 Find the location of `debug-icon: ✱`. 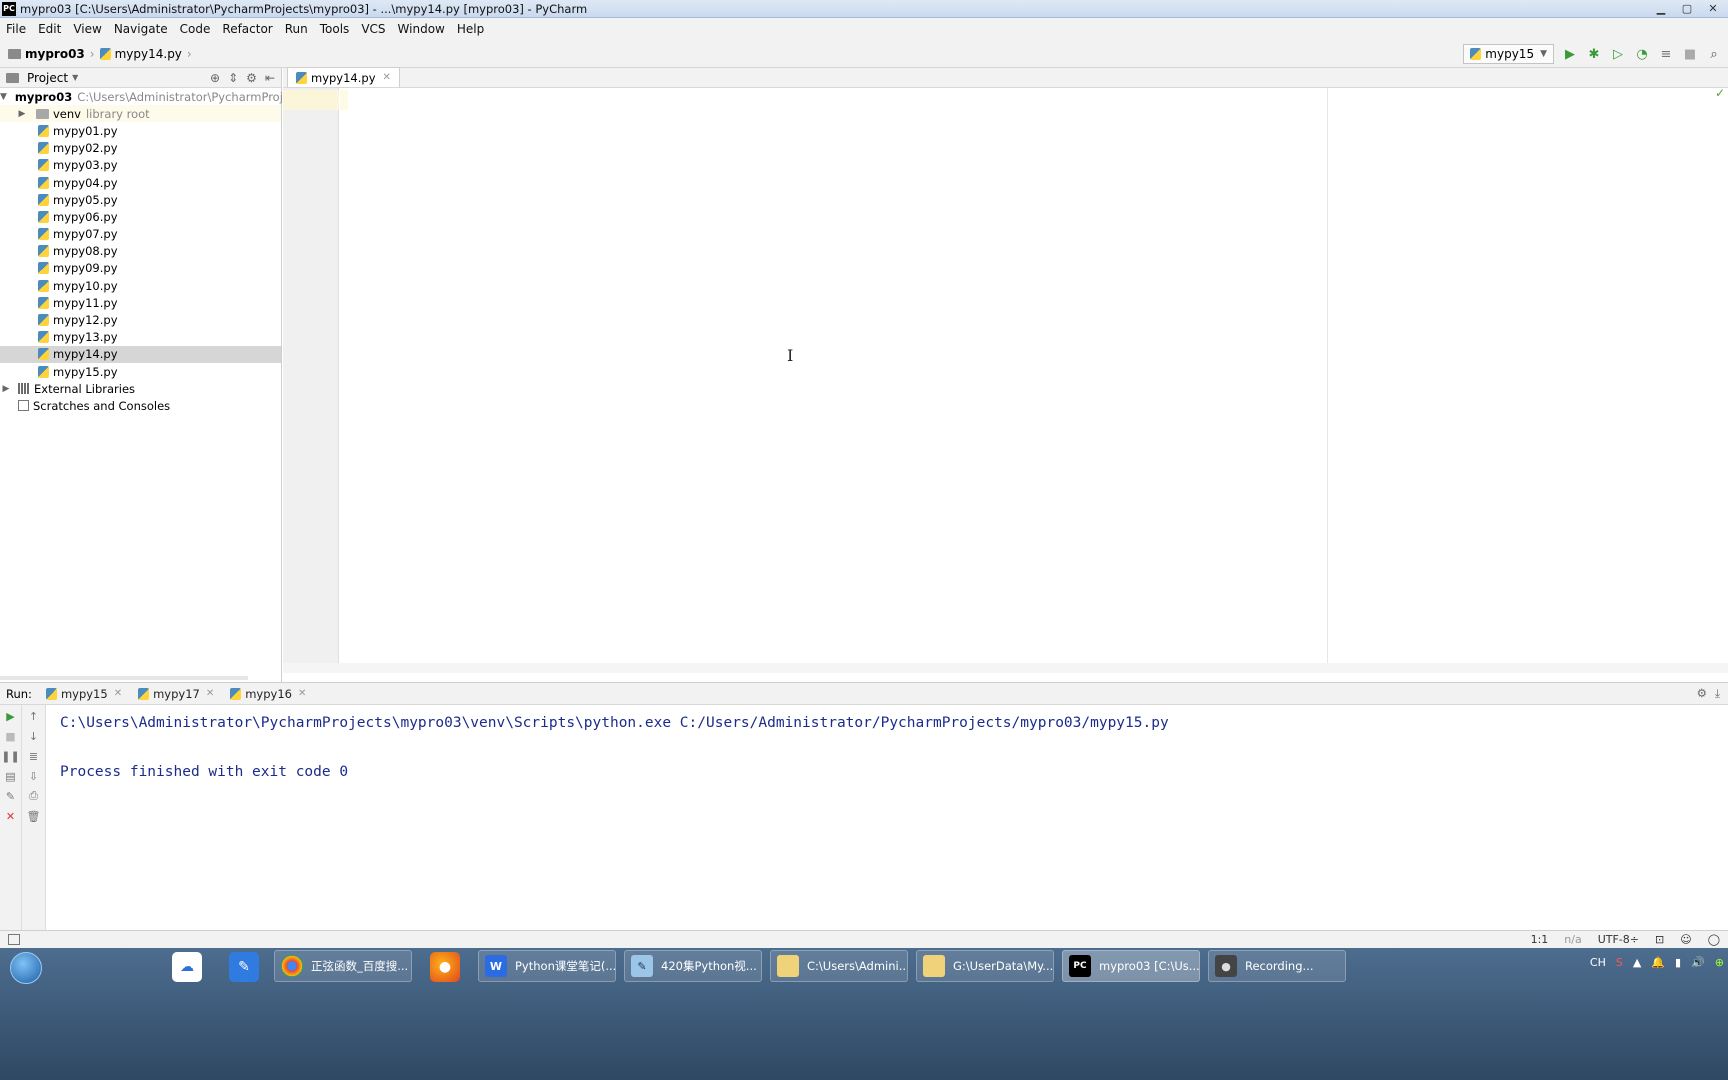

debug-icon: ✱ is located at coordinates (1594, 54).